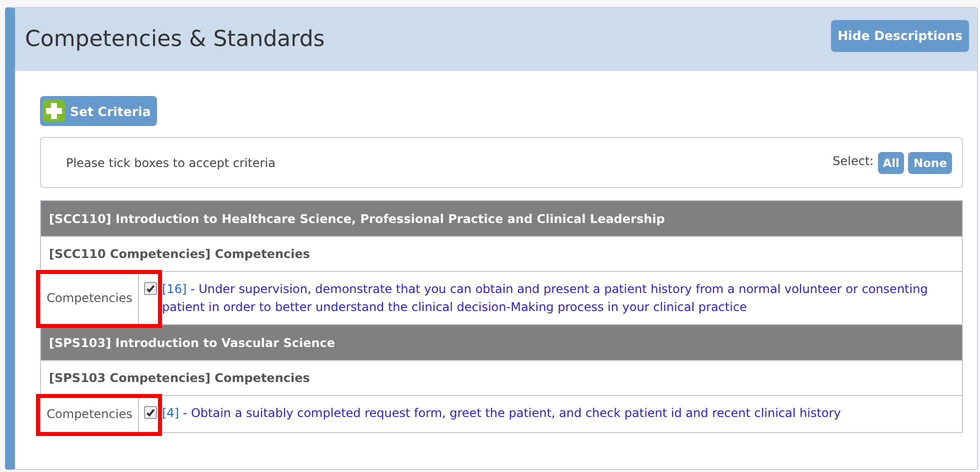 Image resolution: width=980 pixels, height=472 pixels. I want to click on criterion-link: [16], so click(174, 289).